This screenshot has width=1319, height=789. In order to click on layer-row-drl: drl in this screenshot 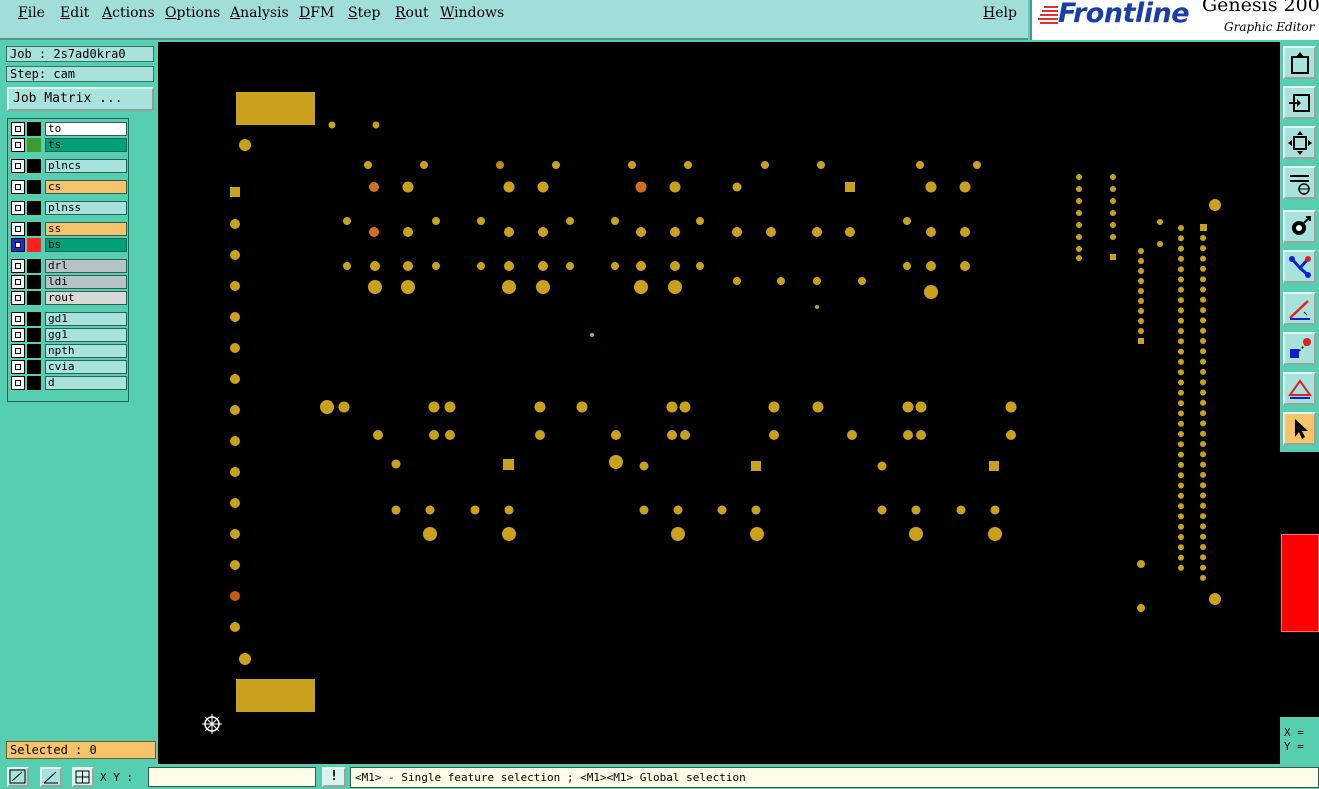, I will do `click(69, 266)`.